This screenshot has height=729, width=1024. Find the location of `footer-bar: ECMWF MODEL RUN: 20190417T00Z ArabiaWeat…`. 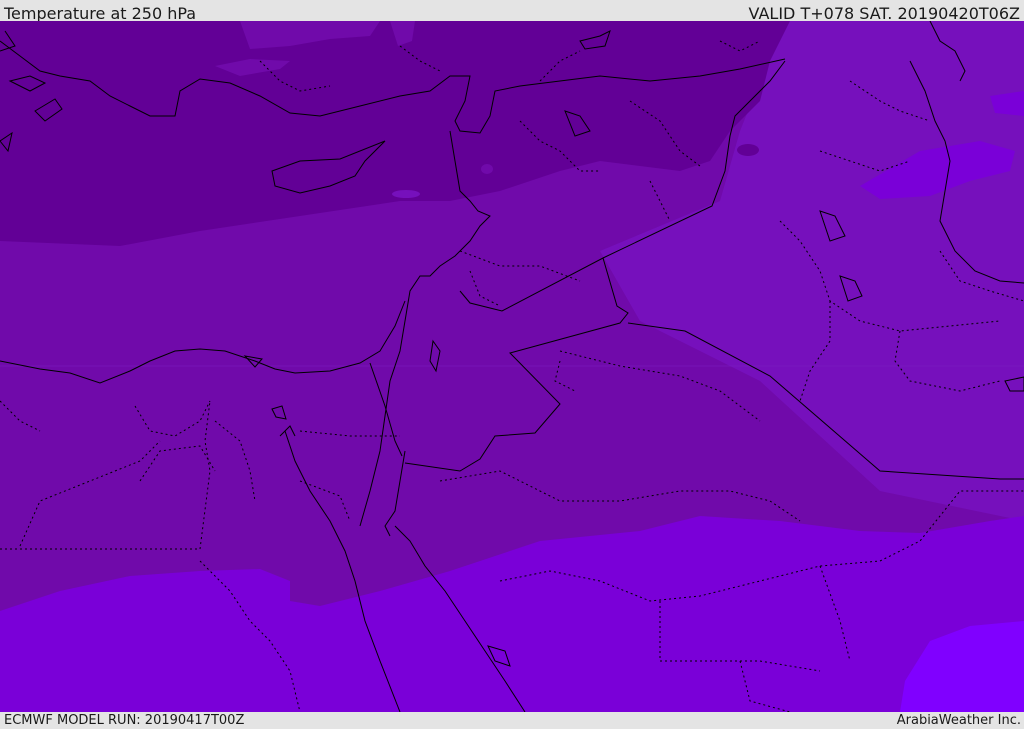

footer-bar: ECMWF MODEL RUN: 20190417T00Z ArabiaWeat… is located at coordinates (512, 720).